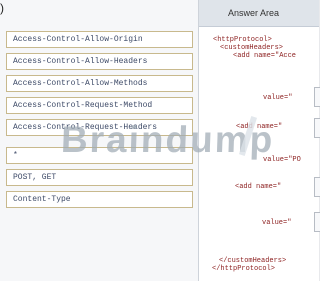 The image size is (320, 281). Describe the element at coordinates (259, 13) in the screenshot. I see `answer-area-title: Answer Area` at that location.